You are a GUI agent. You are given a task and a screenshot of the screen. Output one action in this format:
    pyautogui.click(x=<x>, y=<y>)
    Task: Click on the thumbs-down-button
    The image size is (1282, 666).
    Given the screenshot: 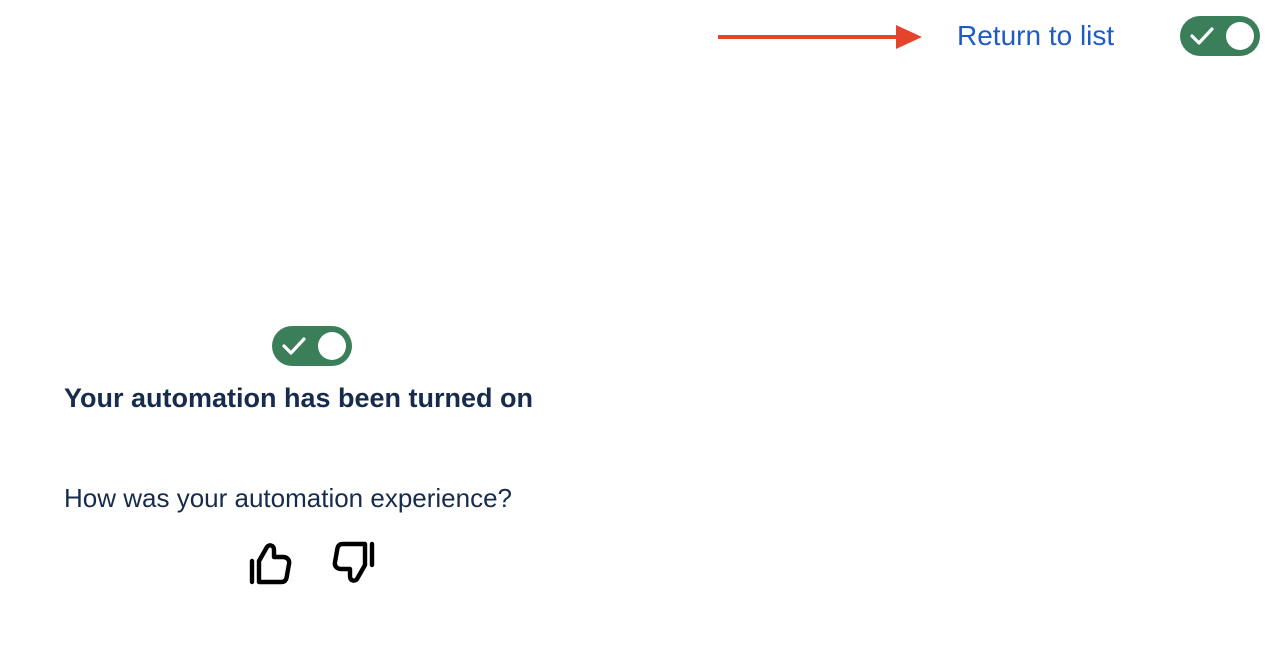 What is the action you would take?
    pyautogui.click(x=354, y=563)
    